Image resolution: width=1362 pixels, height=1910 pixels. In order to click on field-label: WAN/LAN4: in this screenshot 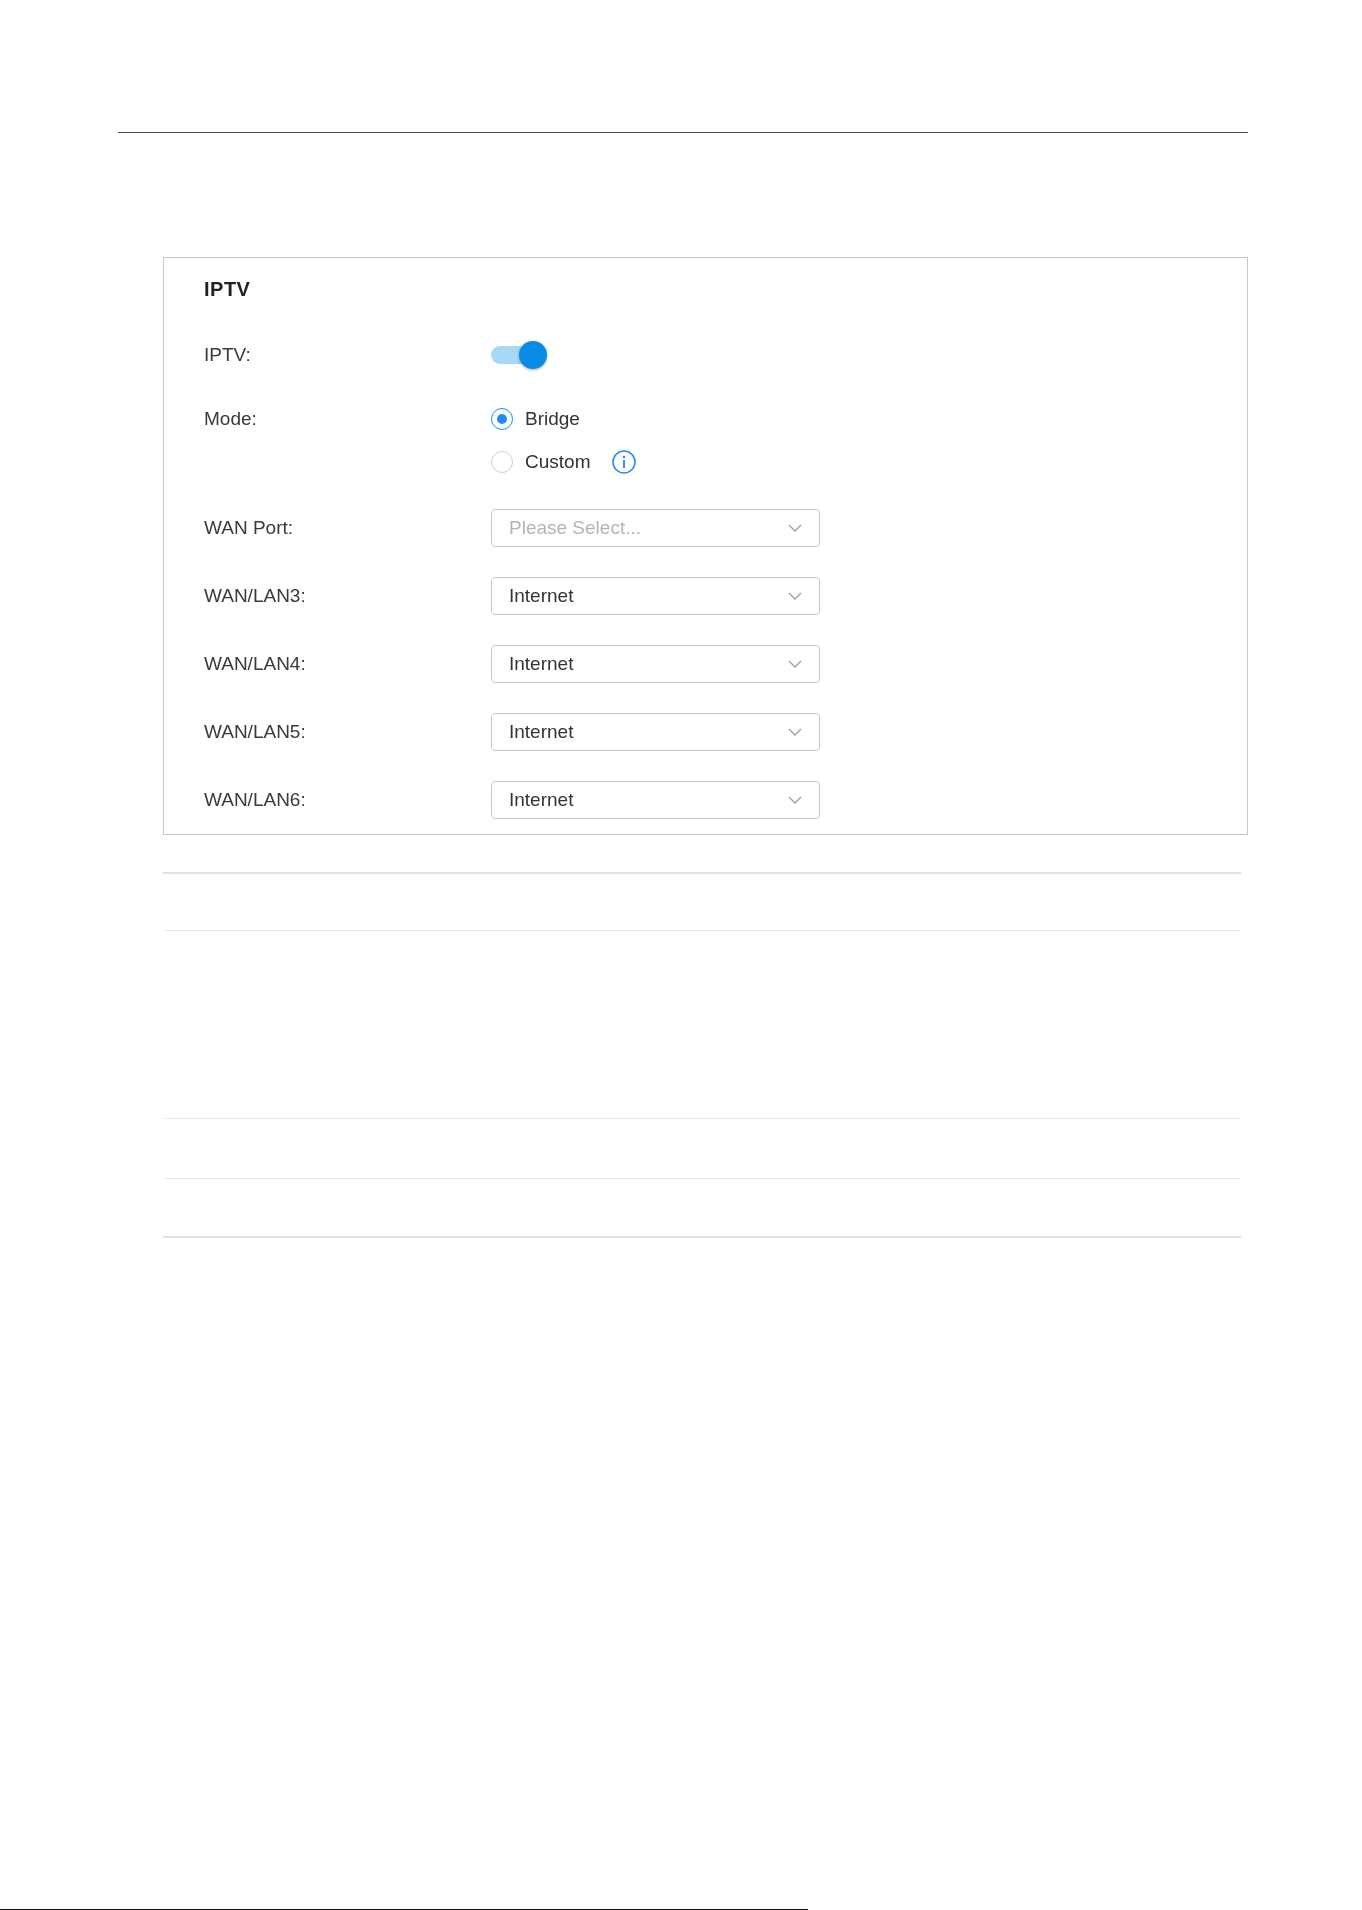, I will do `click(255, 664)`.